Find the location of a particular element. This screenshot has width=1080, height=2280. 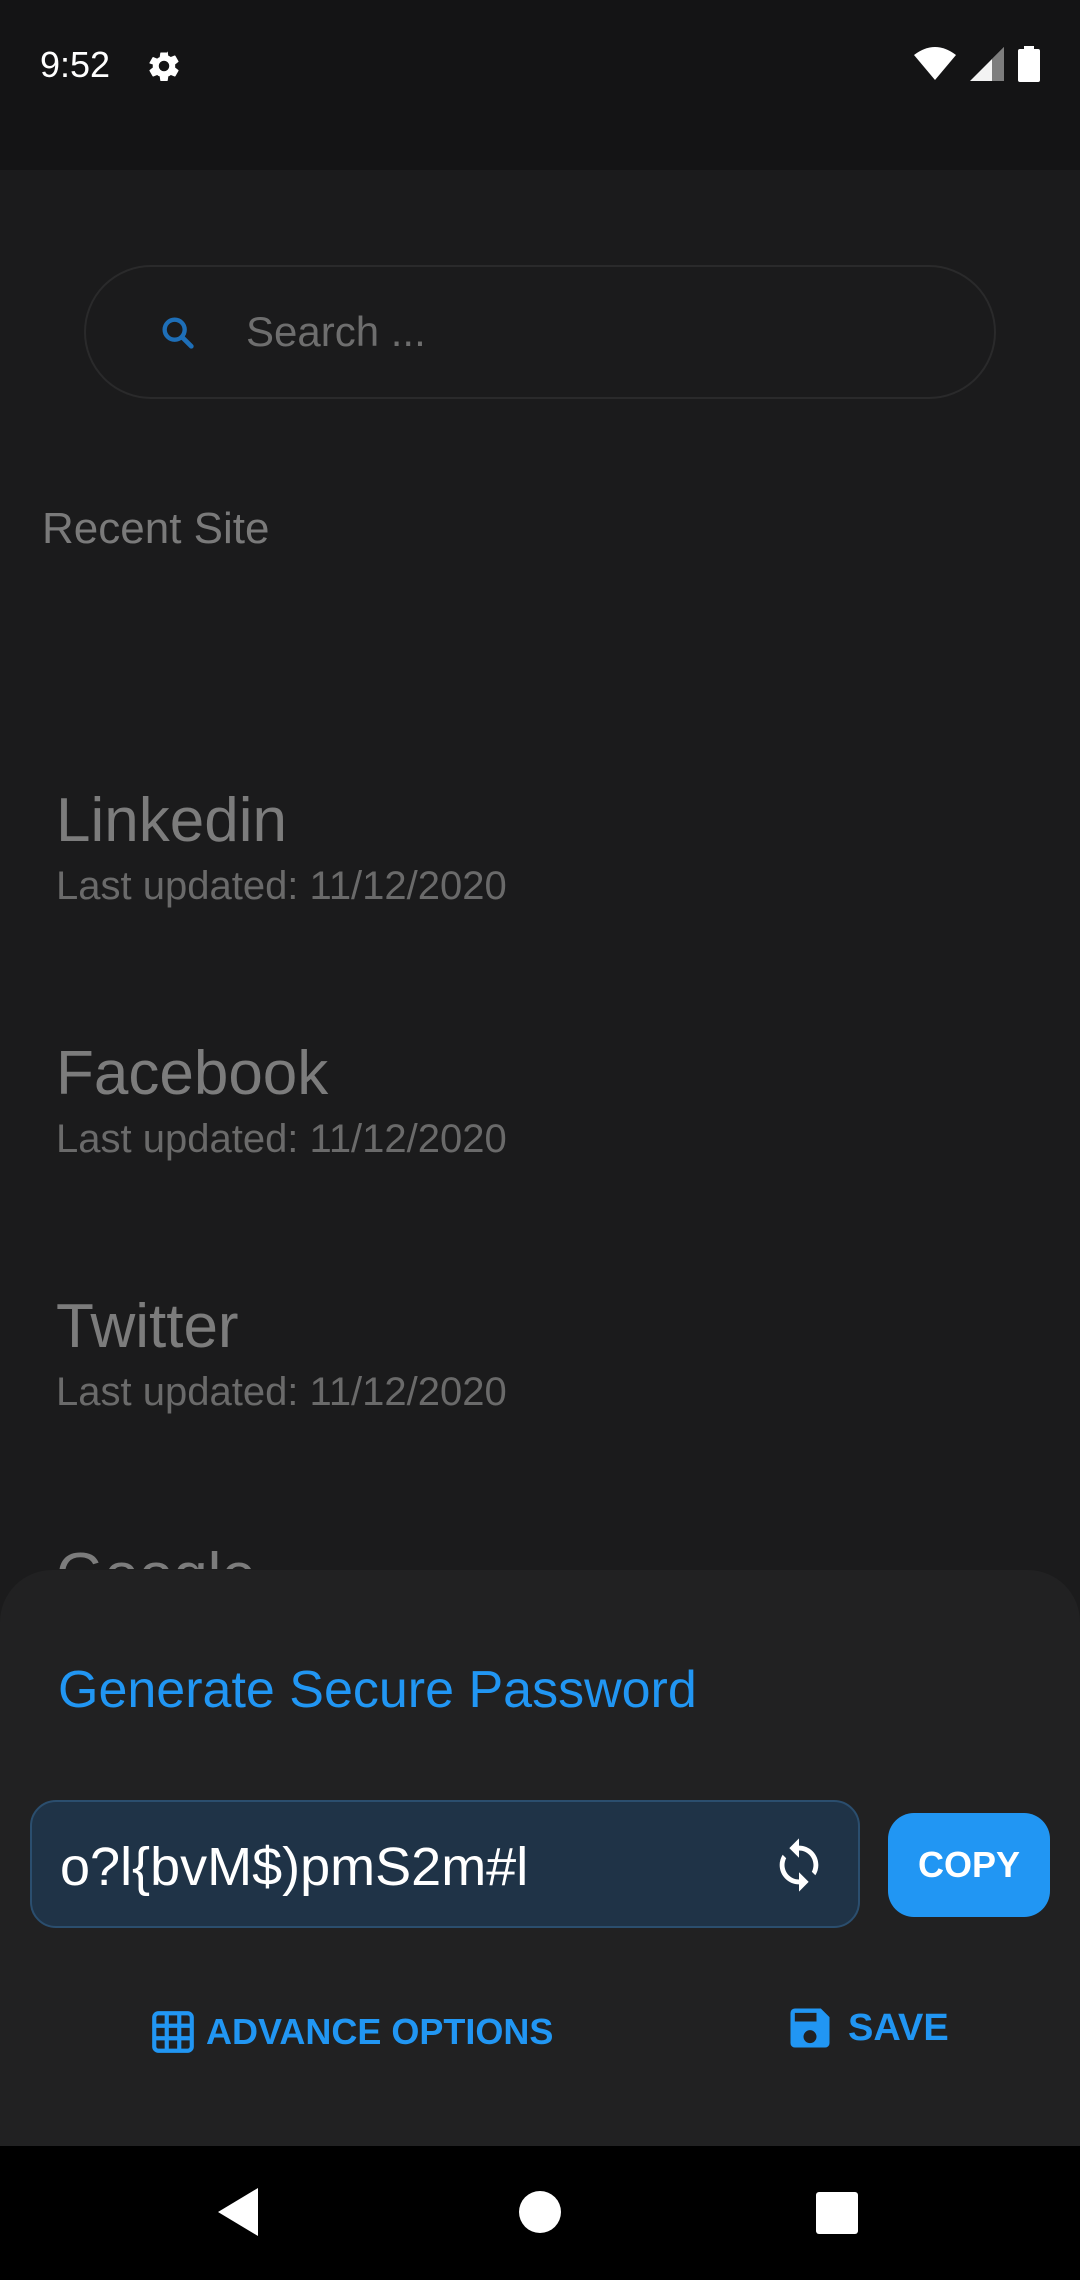

site-item-google: Google is located at coordinates (156, 1557).